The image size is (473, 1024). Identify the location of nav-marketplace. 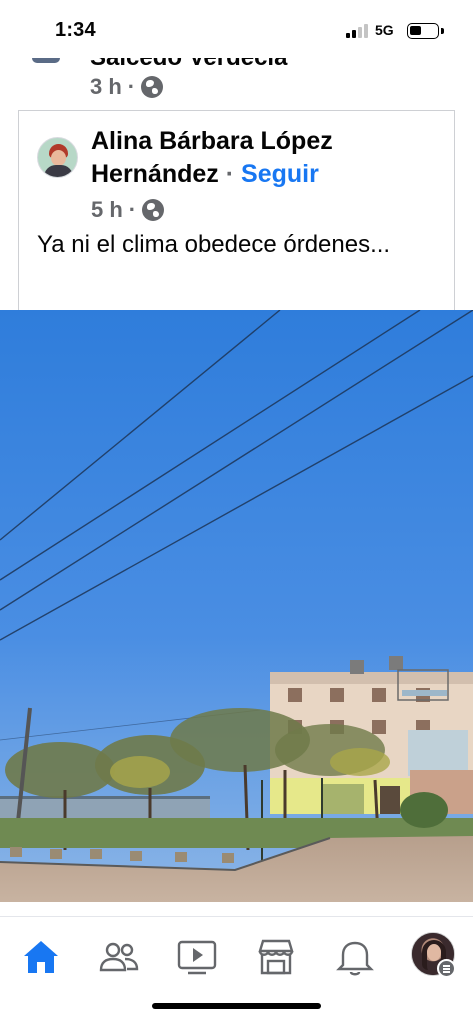
(276, 957).